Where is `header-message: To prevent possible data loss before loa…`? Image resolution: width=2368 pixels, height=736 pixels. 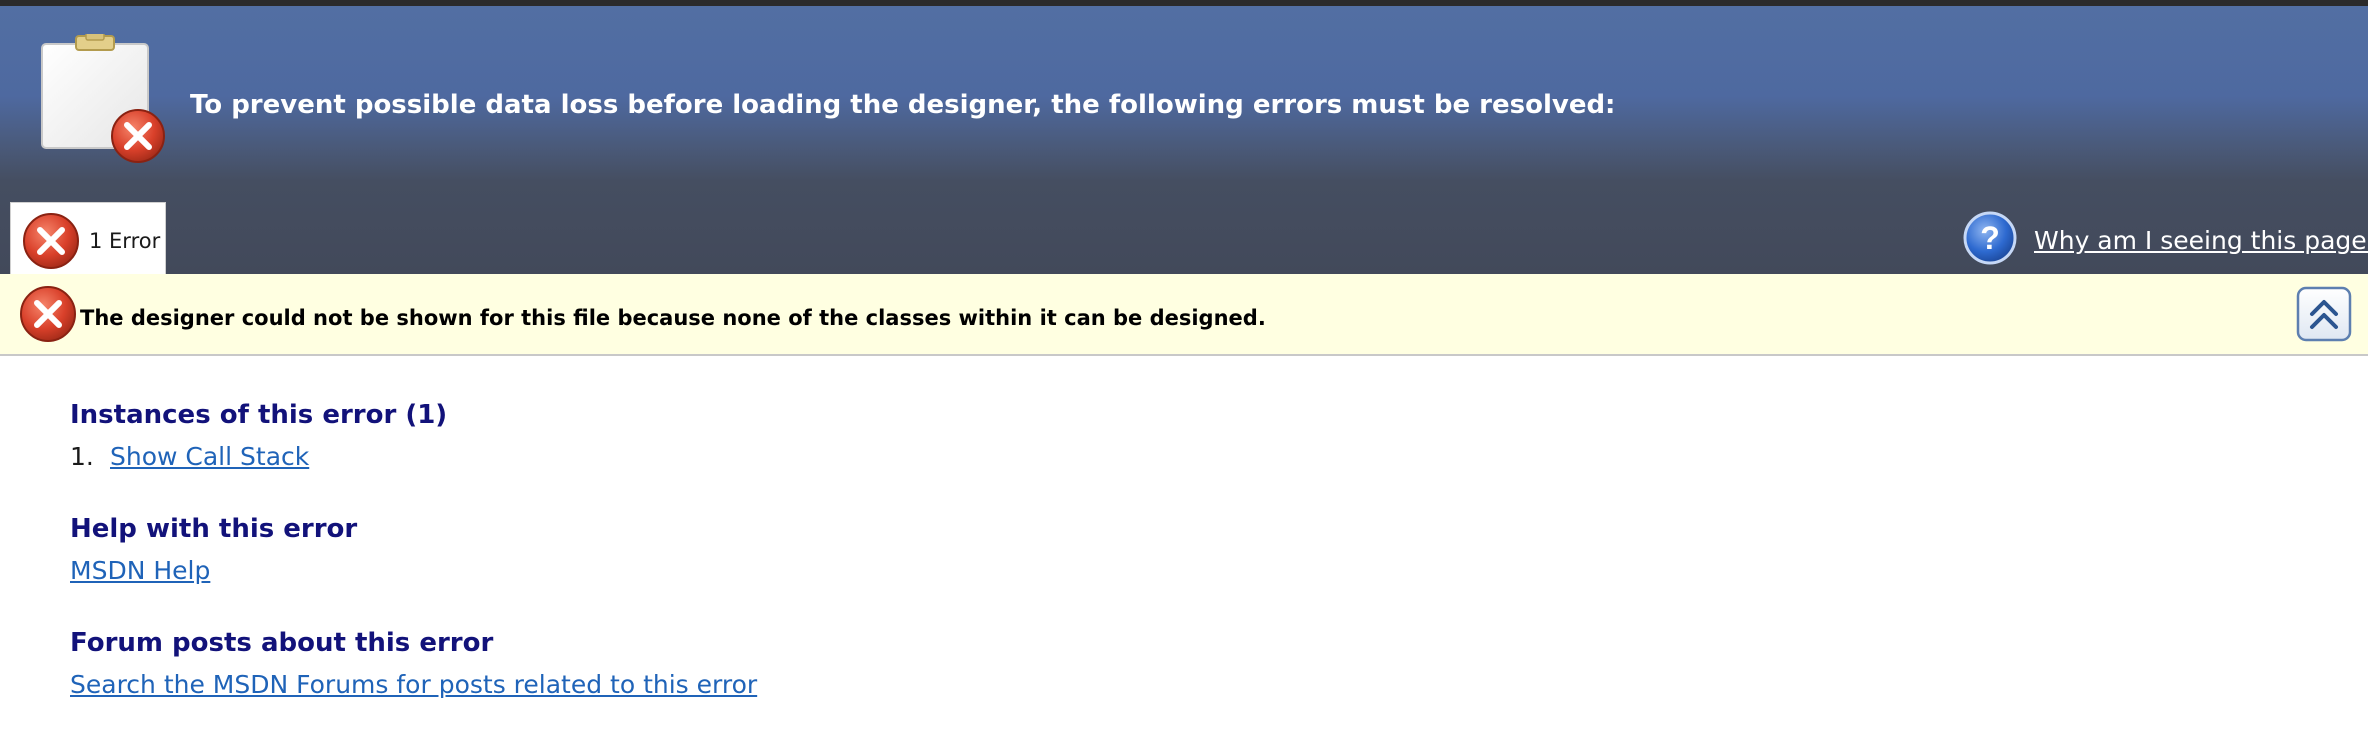
header-message: To prevent possible data loss before loa… is located at coordinates (903, 105).